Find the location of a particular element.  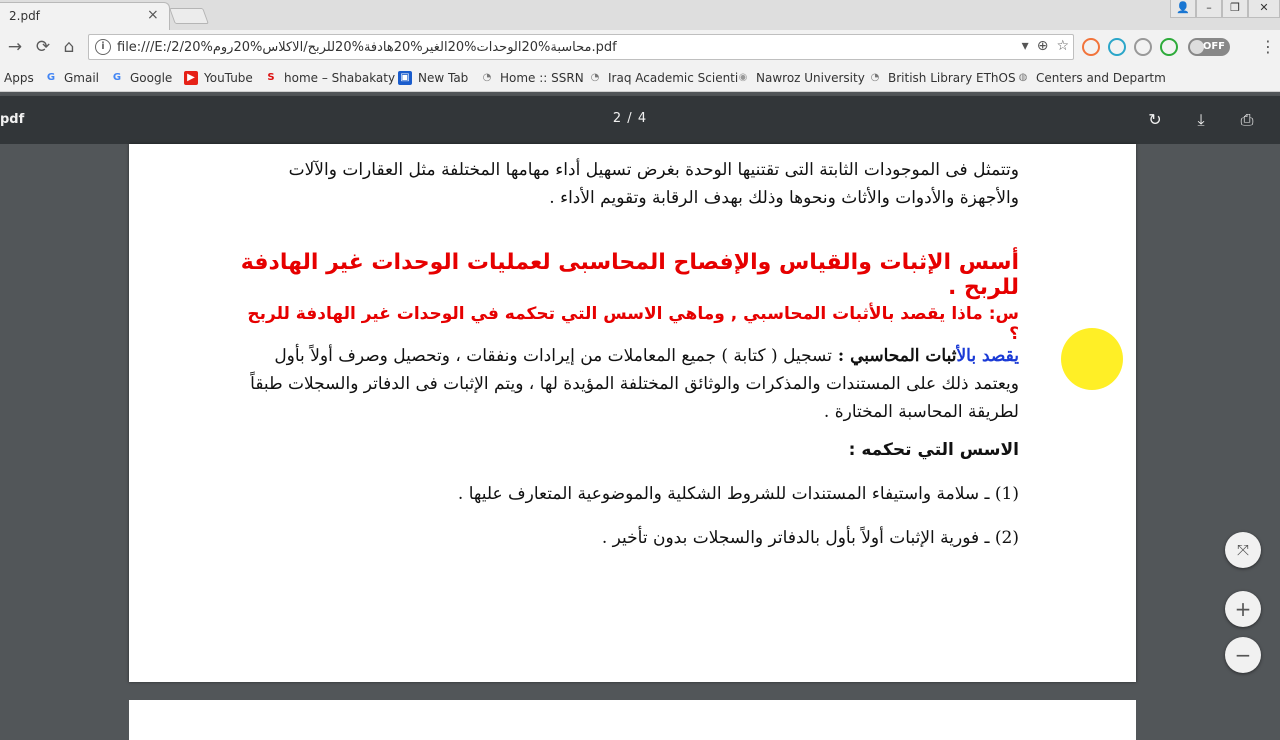

principles-heading: الاسس التي تحكمه : is located at coordinates (933, 450).